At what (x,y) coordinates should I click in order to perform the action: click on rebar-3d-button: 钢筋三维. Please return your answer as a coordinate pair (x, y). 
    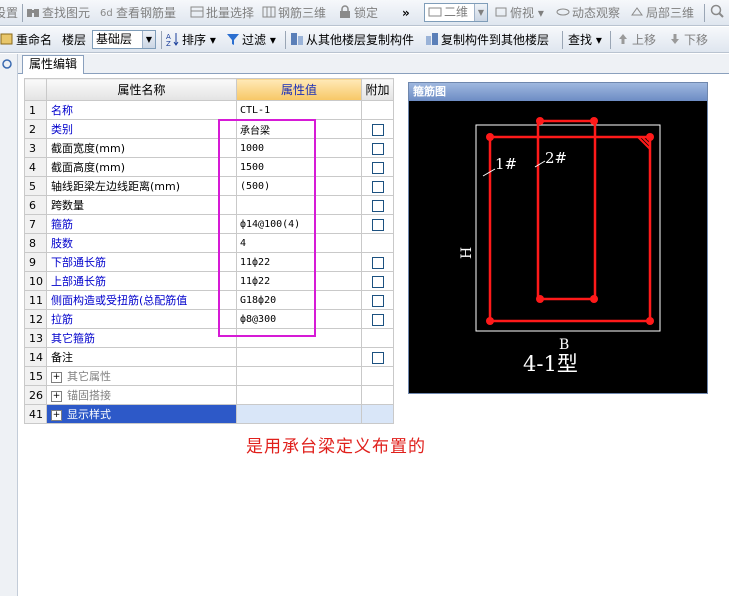
    Looking at the image, I should click on (294, 13).